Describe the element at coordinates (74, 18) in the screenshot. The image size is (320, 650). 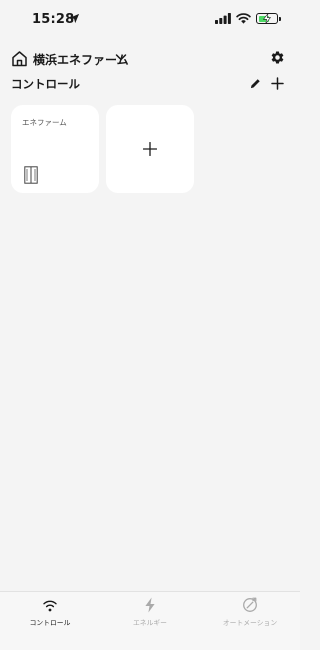
I see `location-arrow-icon` at that location.